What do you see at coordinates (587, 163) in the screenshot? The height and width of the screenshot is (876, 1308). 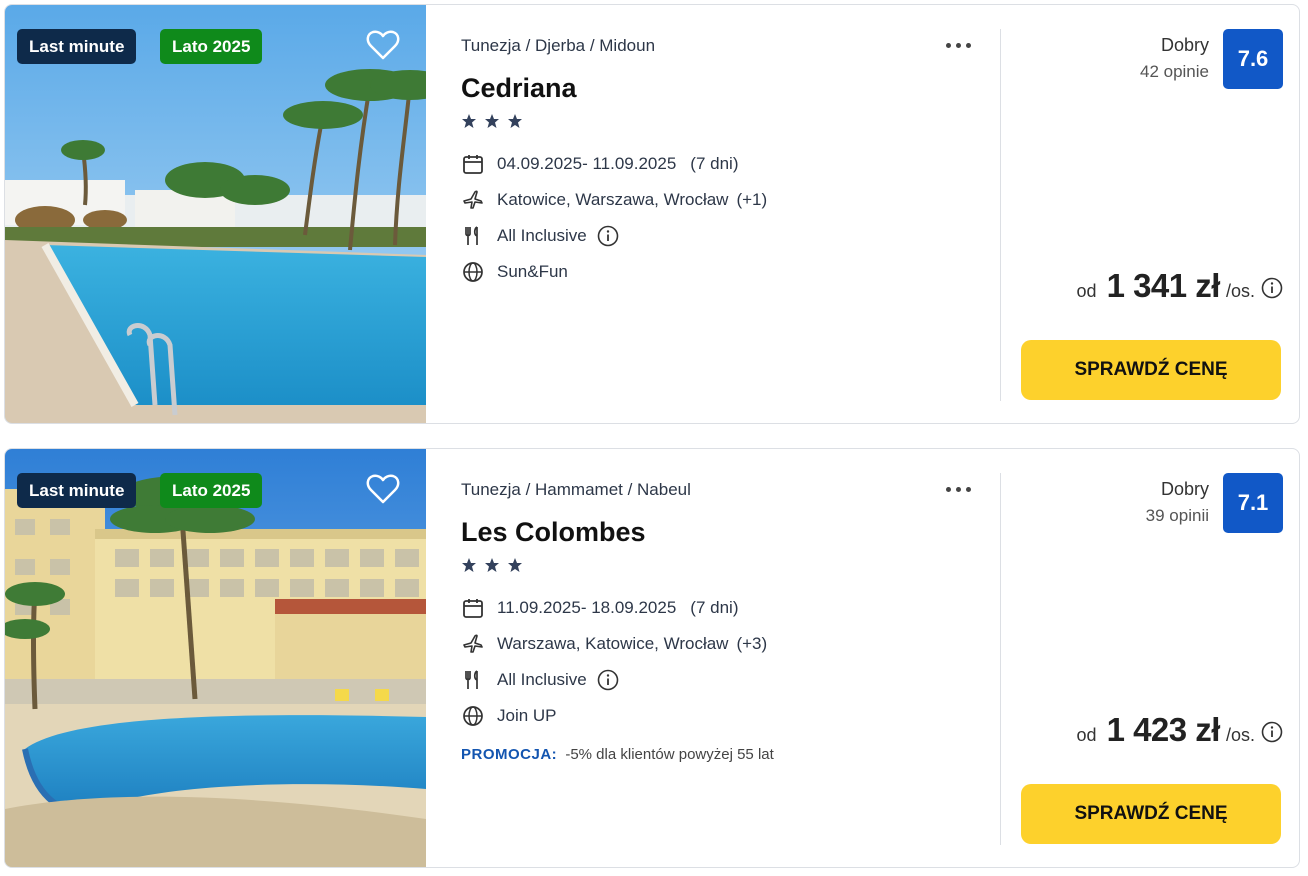 I see `dates-text: 04.09.2025- 11.09.2025` at bounding box center [587, 163].